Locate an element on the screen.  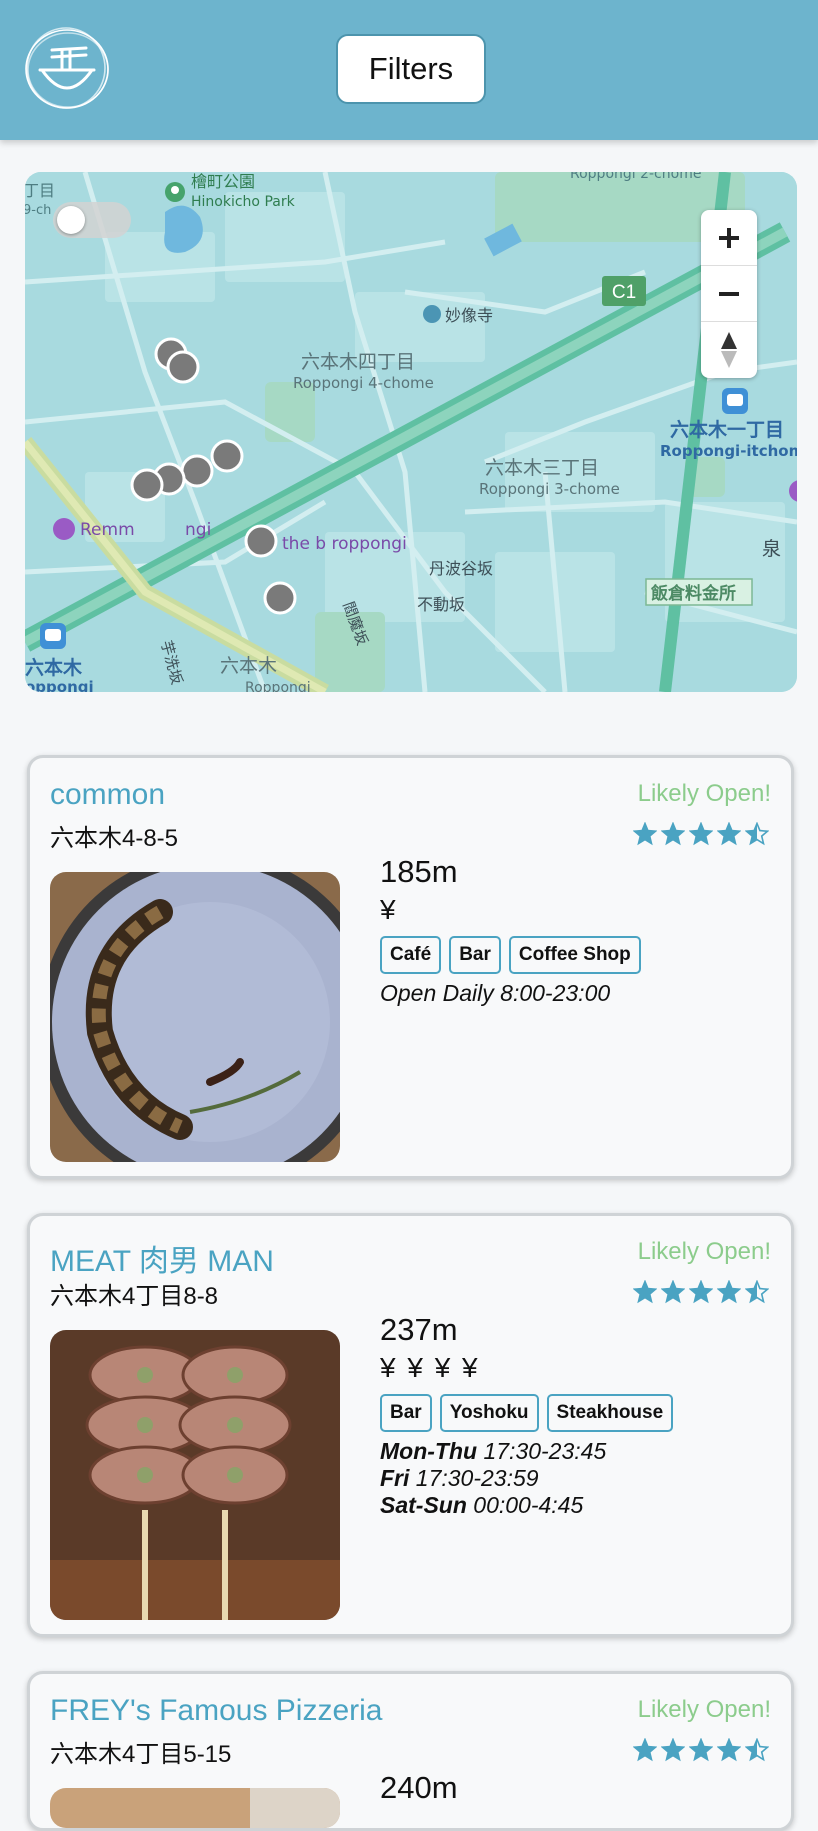
tag-list: Bar Yoshoku Steakhouse is located at coordinates (527, 1413).